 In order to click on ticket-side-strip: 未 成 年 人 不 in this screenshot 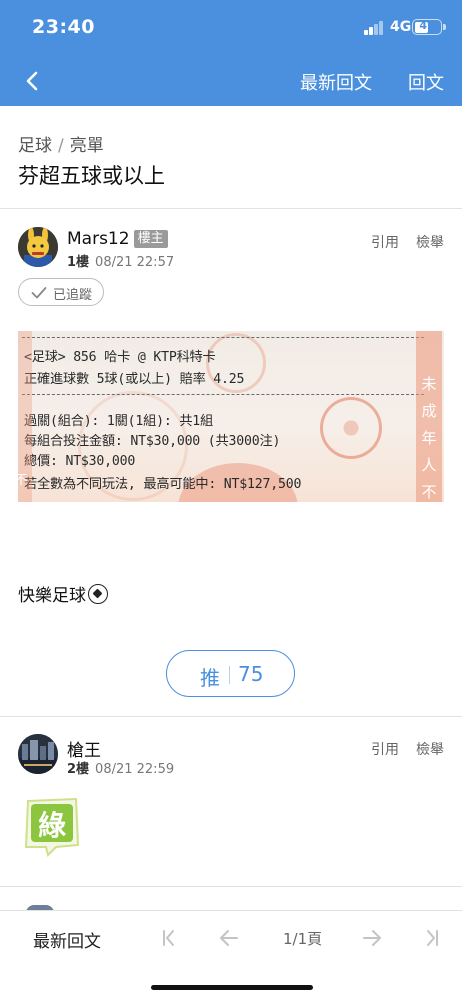, I will do `click(429, 416)`.